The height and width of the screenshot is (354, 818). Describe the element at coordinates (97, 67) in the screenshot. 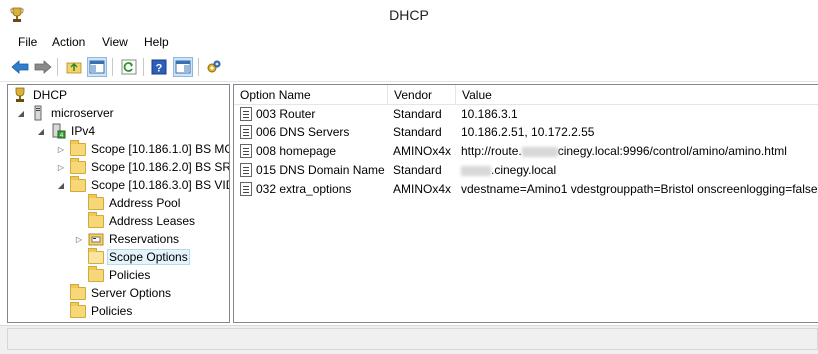

I see `show-hide-console-tree-icon` at that location.